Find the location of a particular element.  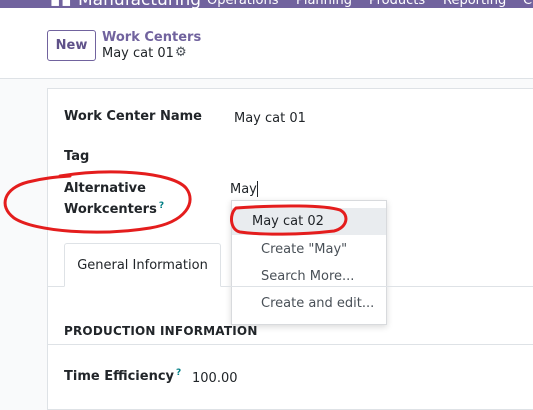

app-name: Manufacturing is located at coordinates (139, 4).